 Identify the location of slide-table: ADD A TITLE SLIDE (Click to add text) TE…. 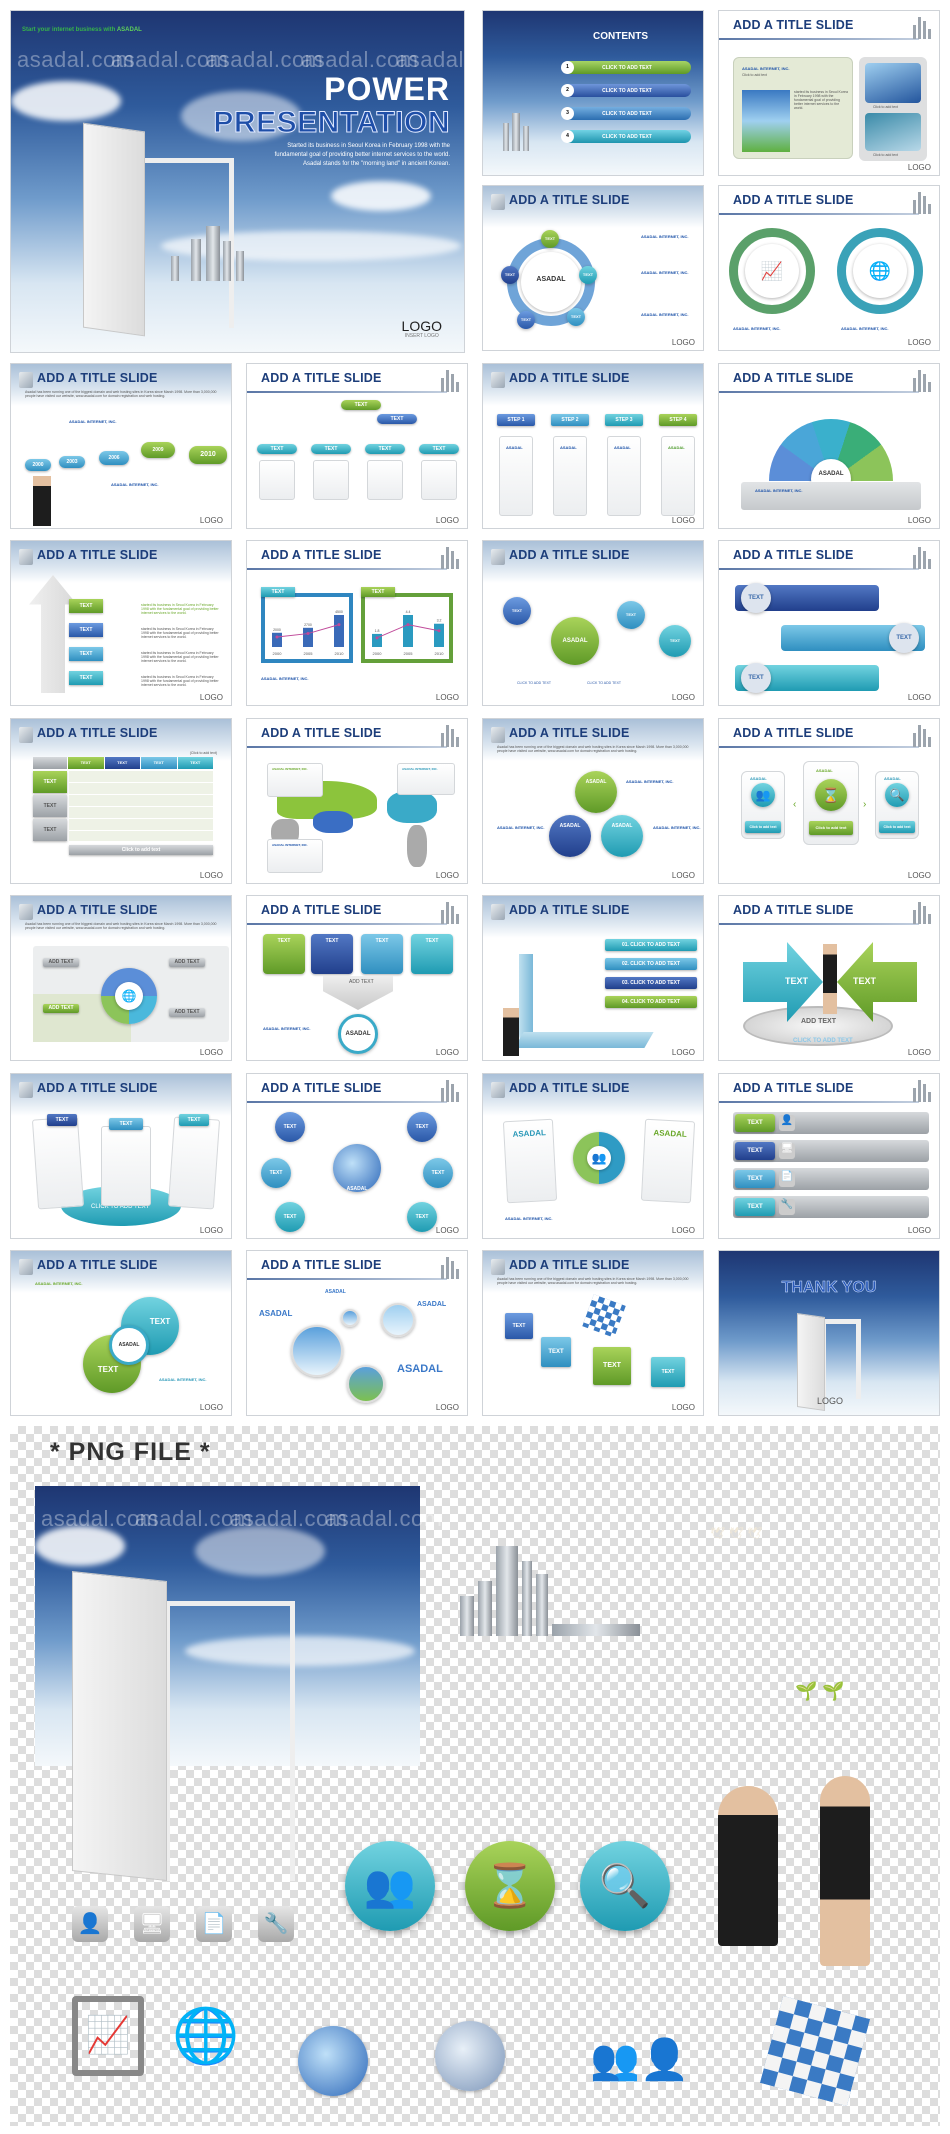
(121, 801).